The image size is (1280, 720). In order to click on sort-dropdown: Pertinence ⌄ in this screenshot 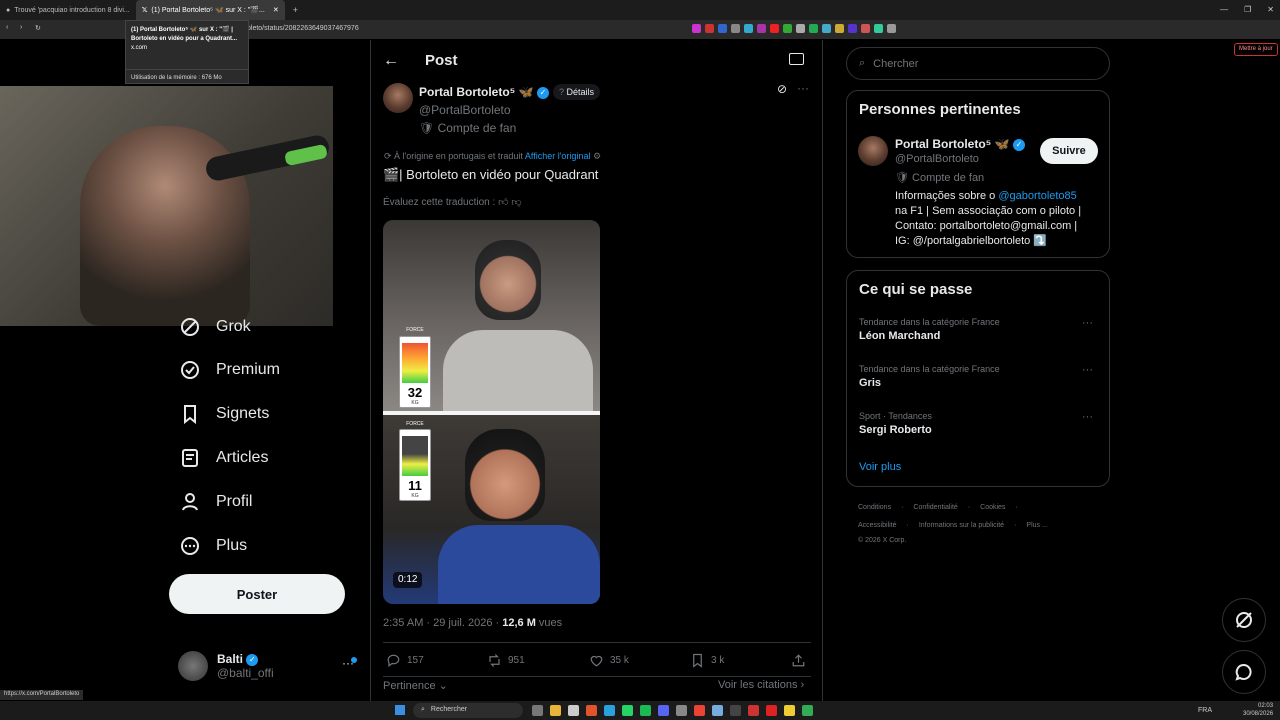, I will do `click(415, 685)`.